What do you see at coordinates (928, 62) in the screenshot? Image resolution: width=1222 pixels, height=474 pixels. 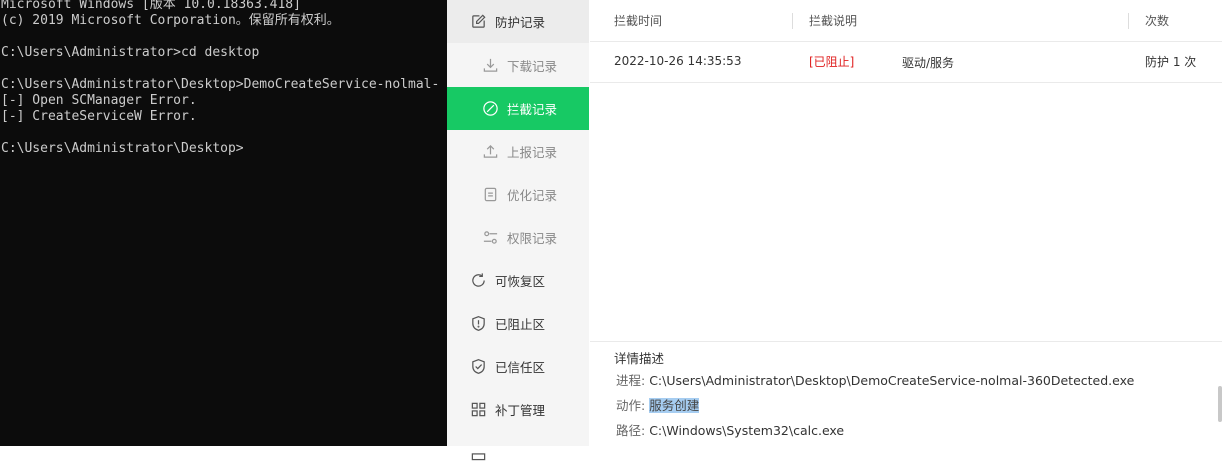 I see `row-description: 驱动/服务` at bounding box center [928, 62].